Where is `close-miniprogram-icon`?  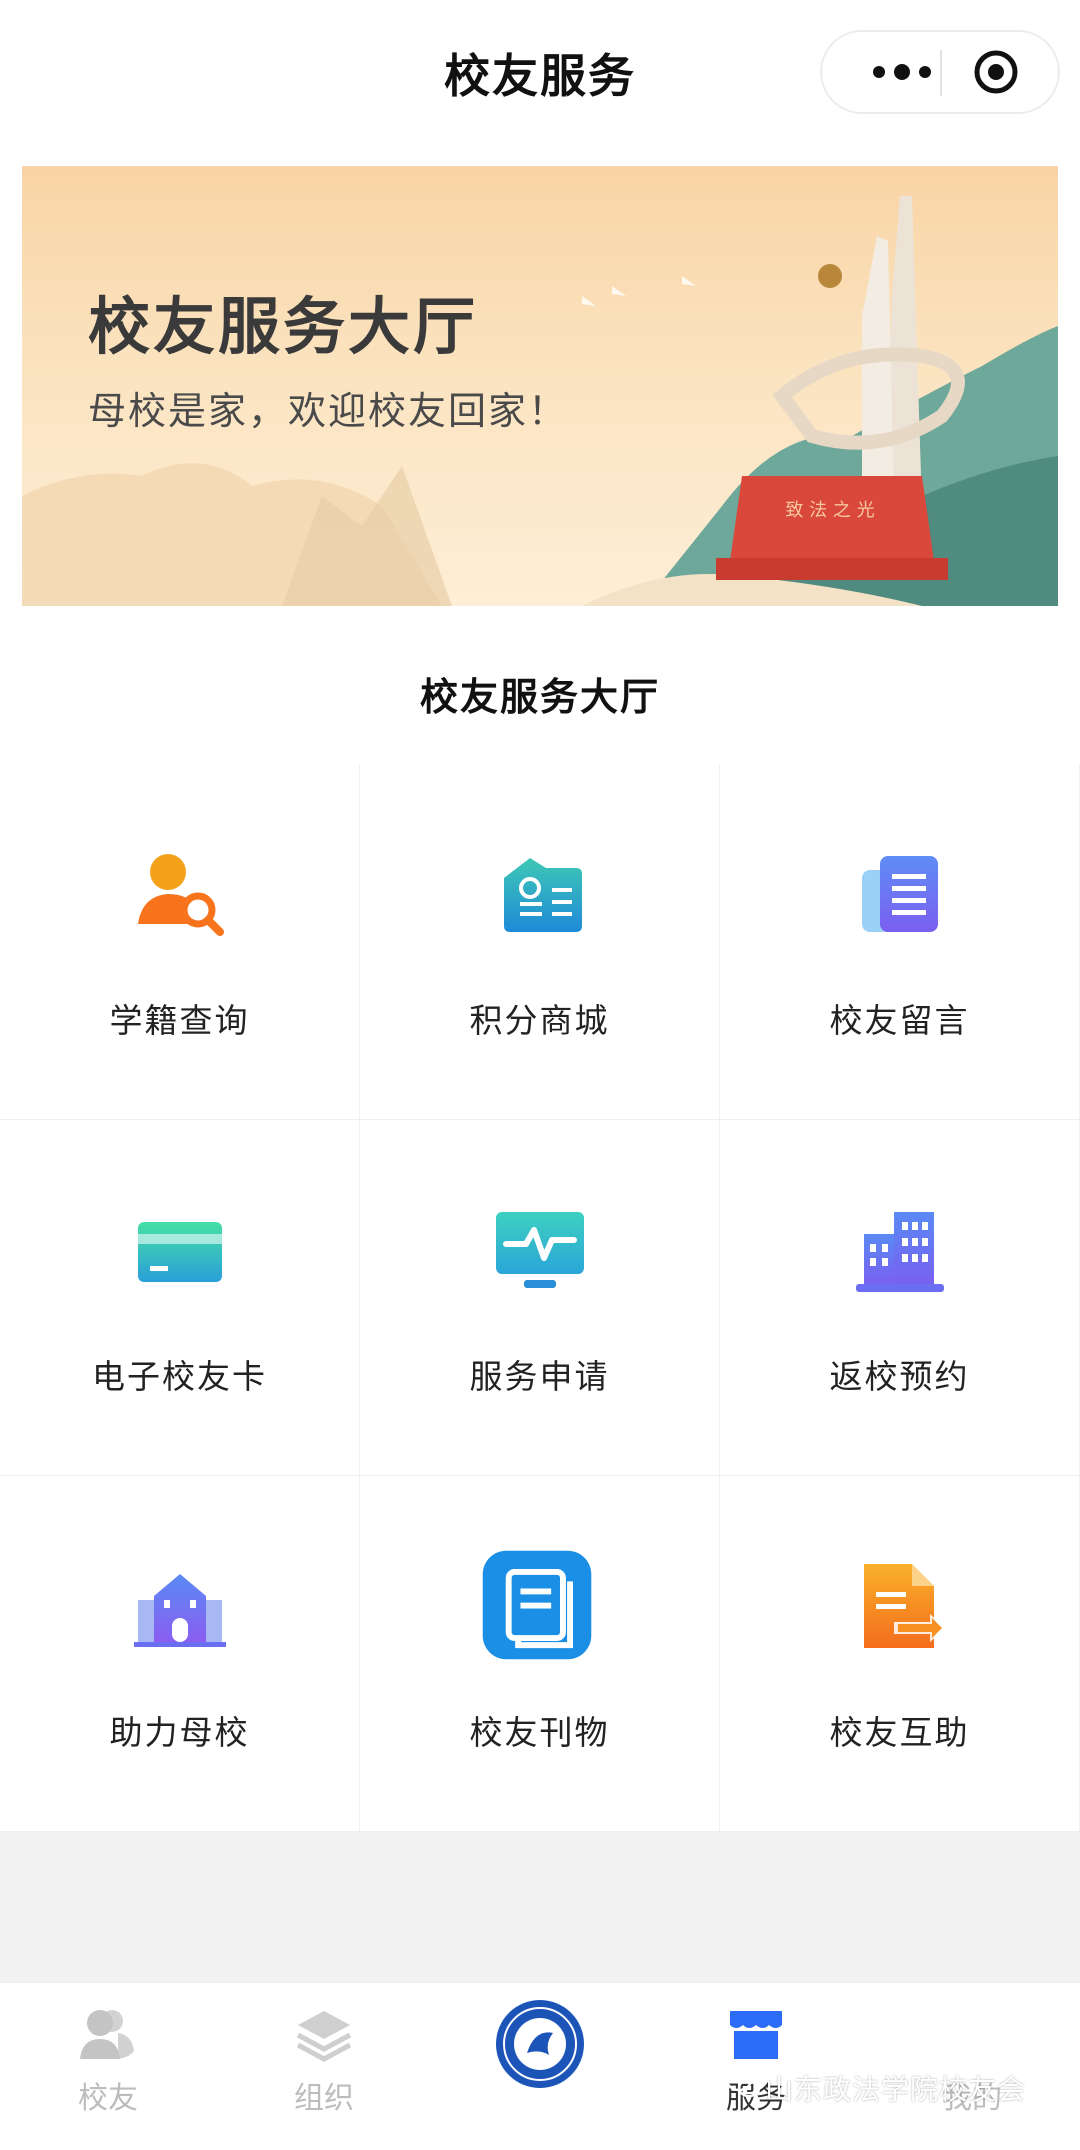 close-miniprogram-icon is located at coordinates (996, 72).